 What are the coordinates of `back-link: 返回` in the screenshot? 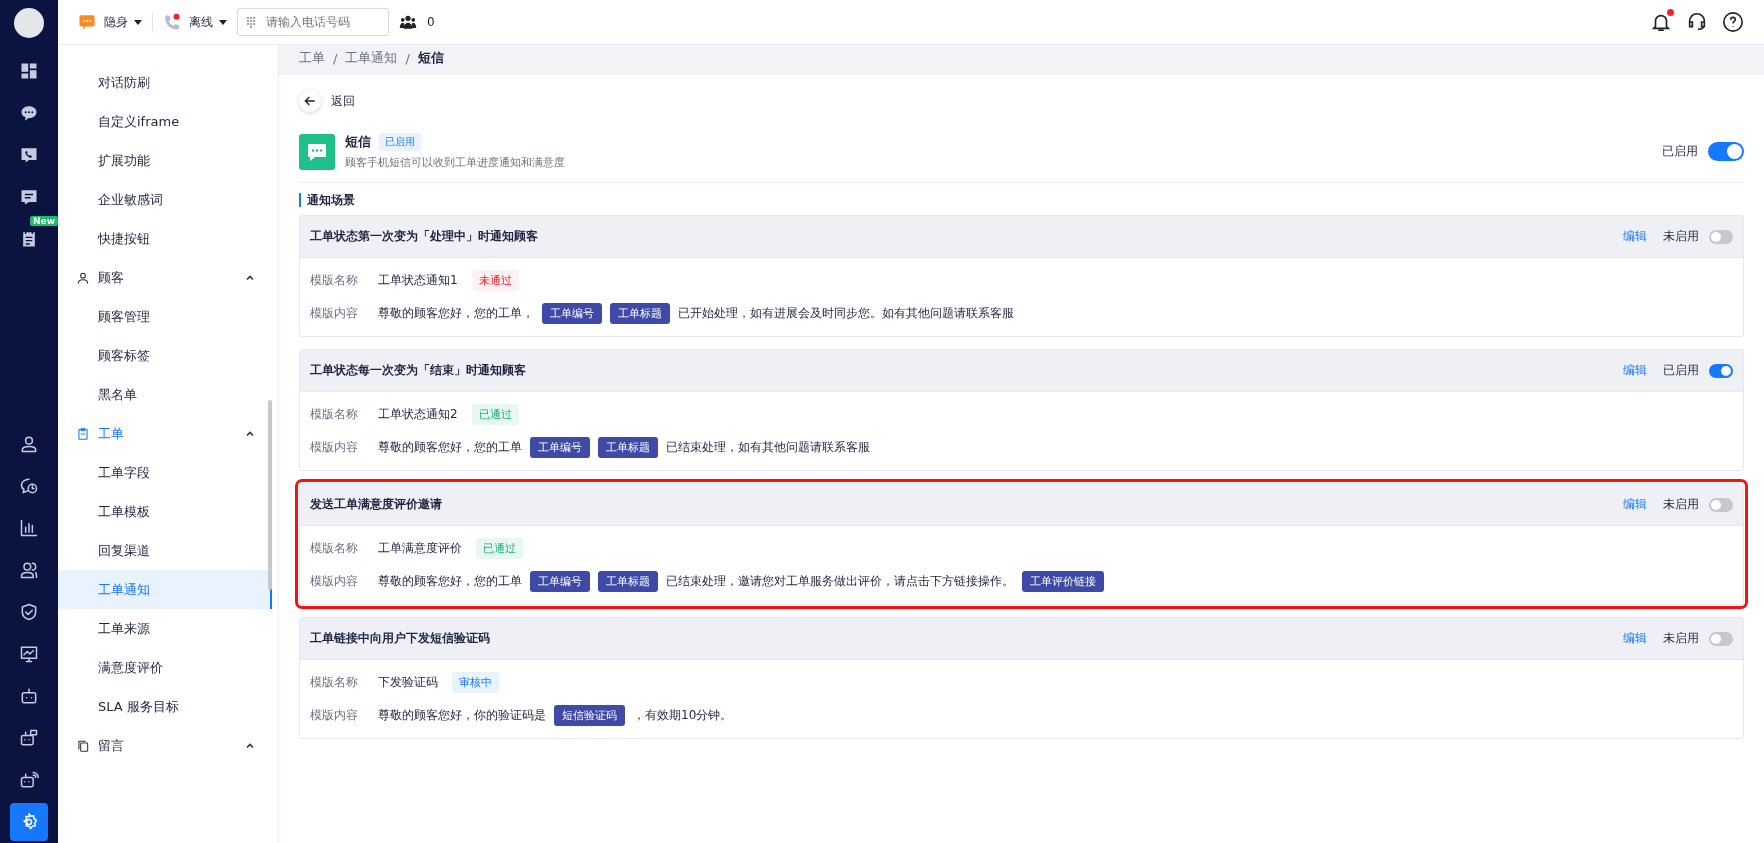 It's located at (343, 101).